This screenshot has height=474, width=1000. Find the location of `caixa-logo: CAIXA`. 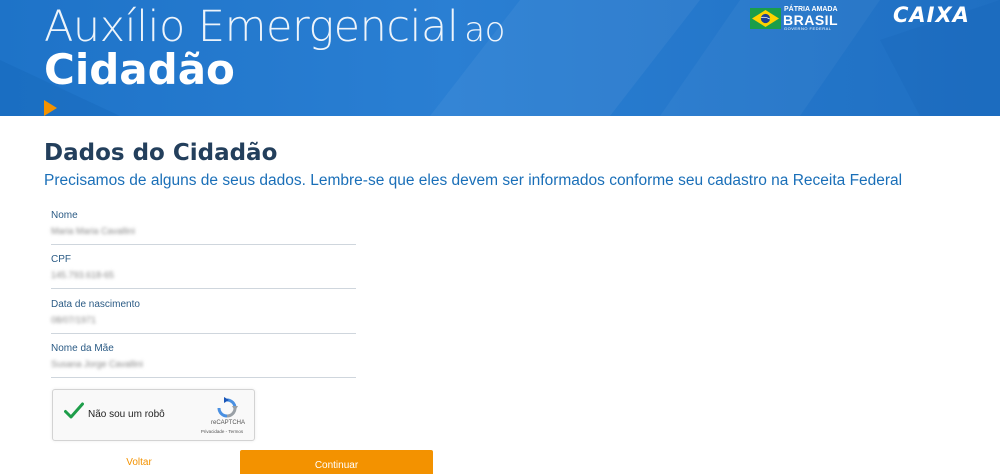

caixa-logo: CAIXA is located at coordinates (931, 15).